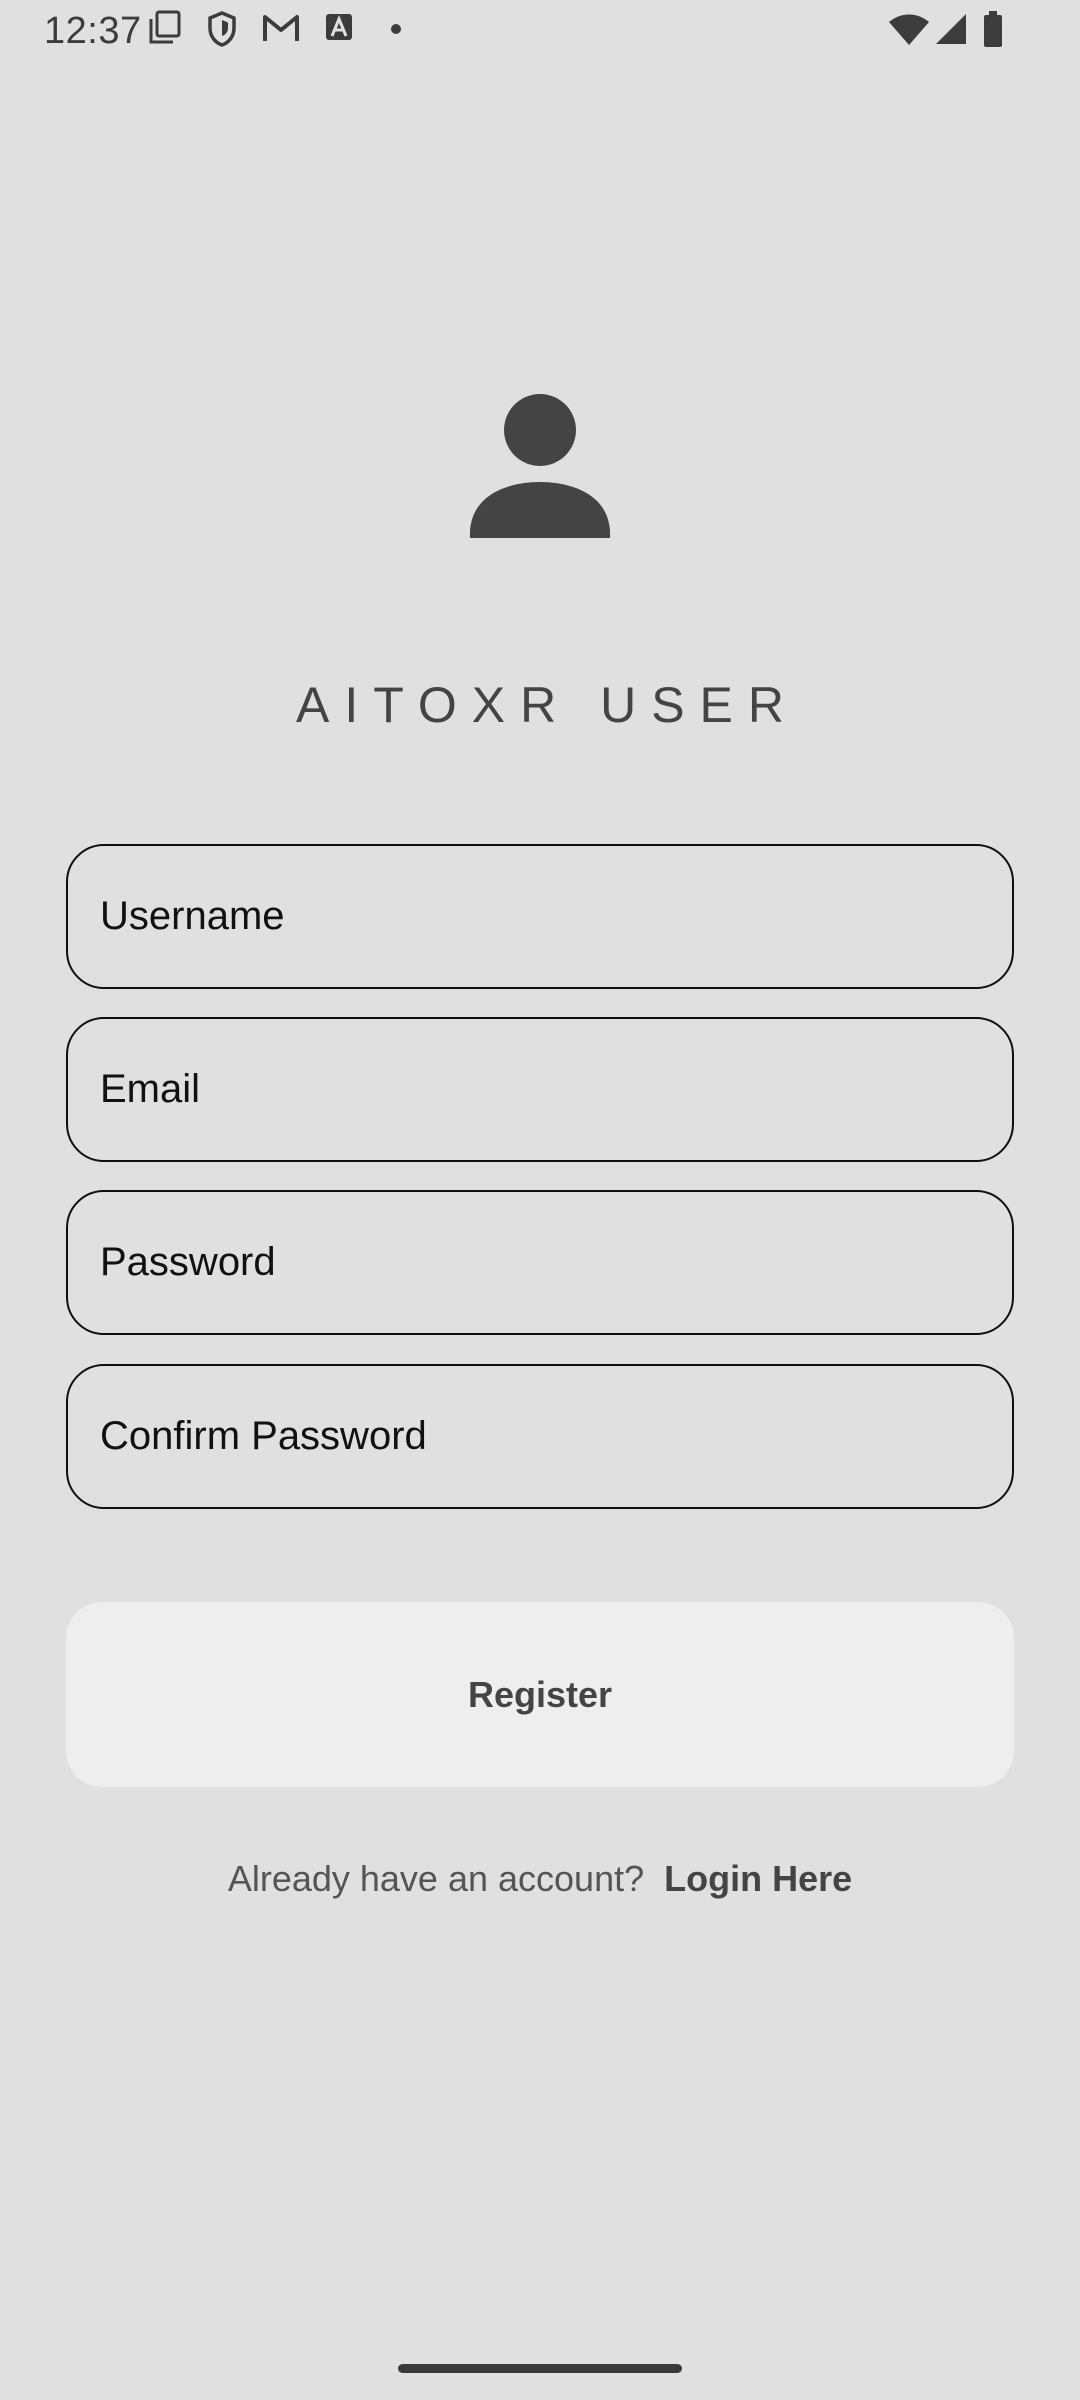 This screenshot has height=2400, width=1080. I want to click on password-field, so click(540, 1262).